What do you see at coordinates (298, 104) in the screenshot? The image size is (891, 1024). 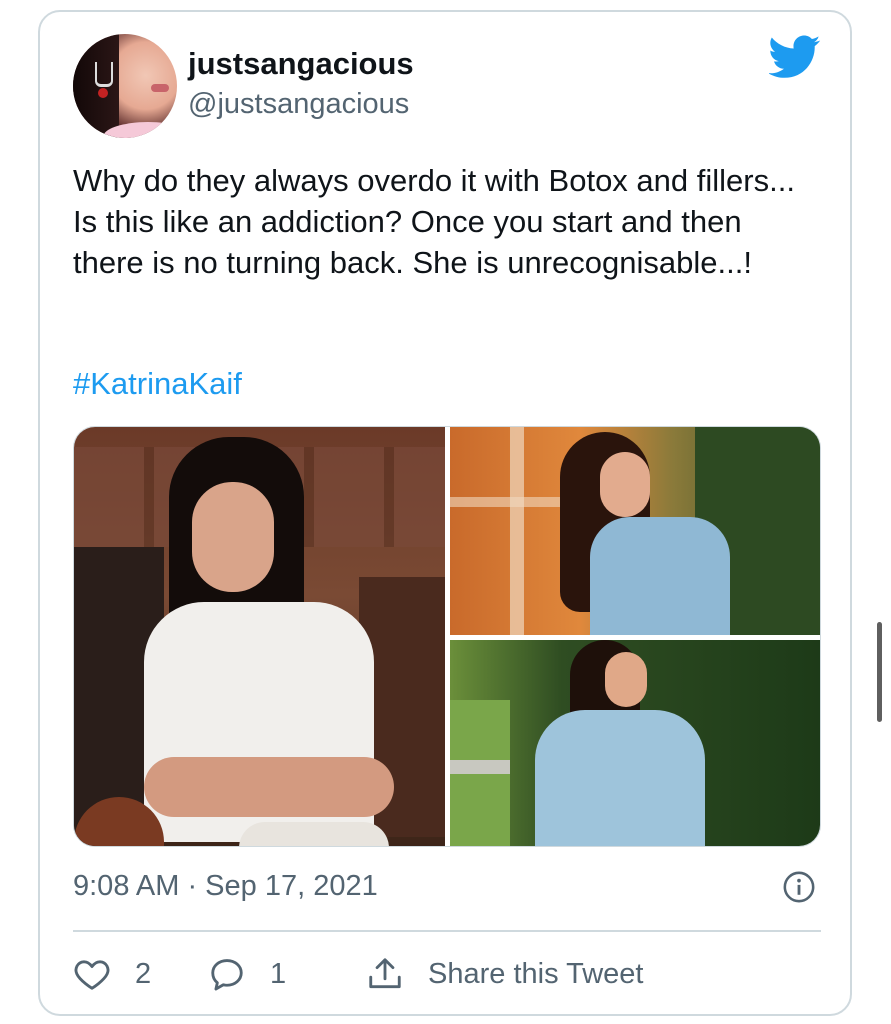 I see `user-handle: @justsangacious` at bounding box center [298, 104].